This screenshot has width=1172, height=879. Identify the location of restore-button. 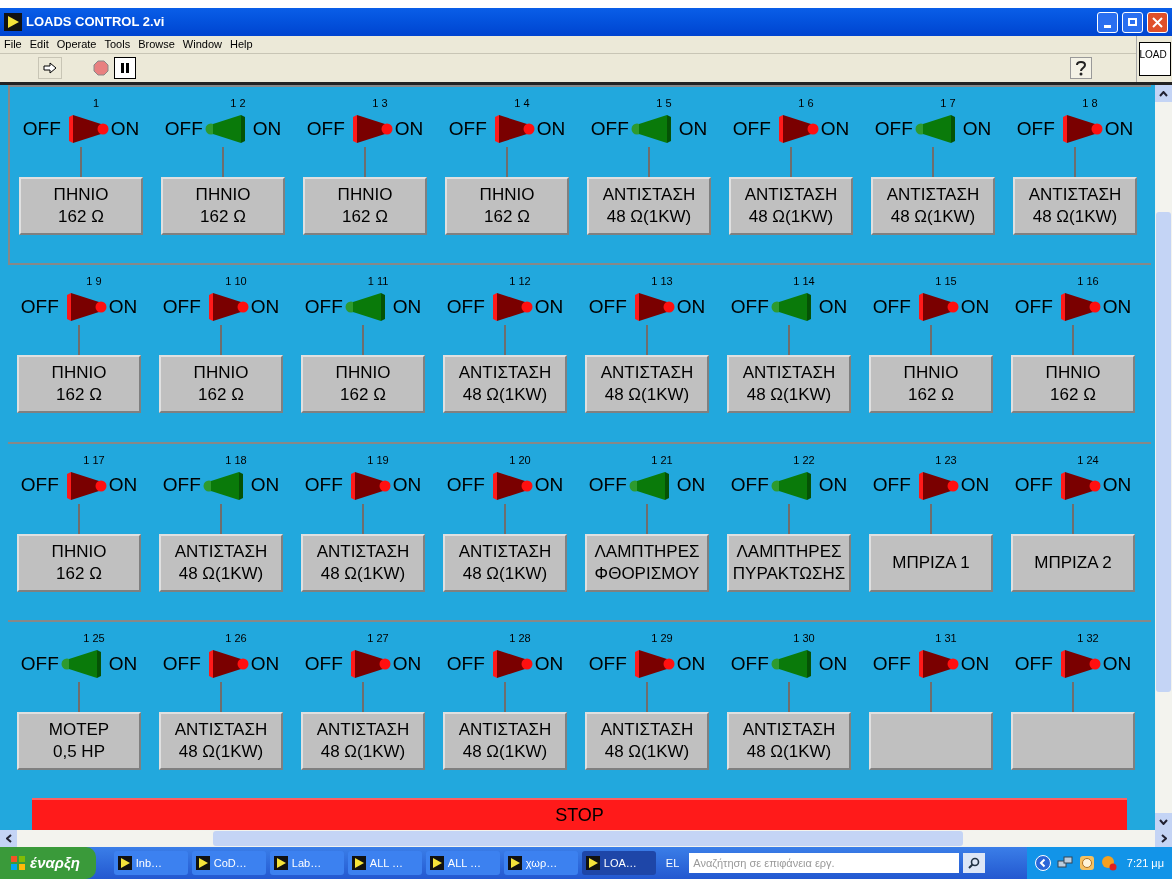
(1132, 22).